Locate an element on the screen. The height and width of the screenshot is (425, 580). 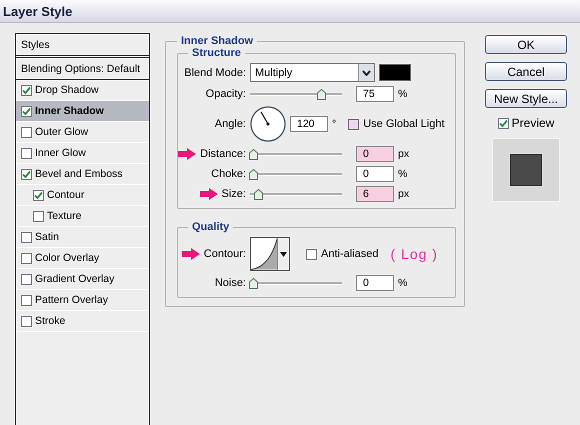
style-label: Stroke is located at coordinates (50, 321).